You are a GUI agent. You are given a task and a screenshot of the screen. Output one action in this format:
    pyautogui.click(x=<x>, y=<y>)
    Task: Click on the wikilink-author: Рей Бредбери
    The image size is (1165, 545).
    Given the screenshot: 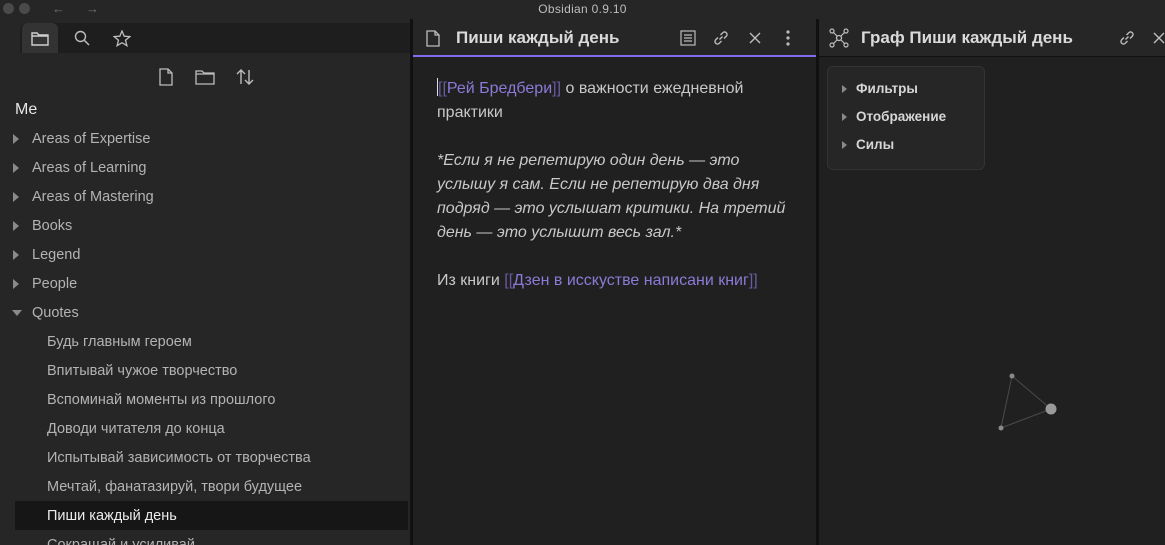 What is the action you would take?
    pyautogui.click(x=499, y=88)
    